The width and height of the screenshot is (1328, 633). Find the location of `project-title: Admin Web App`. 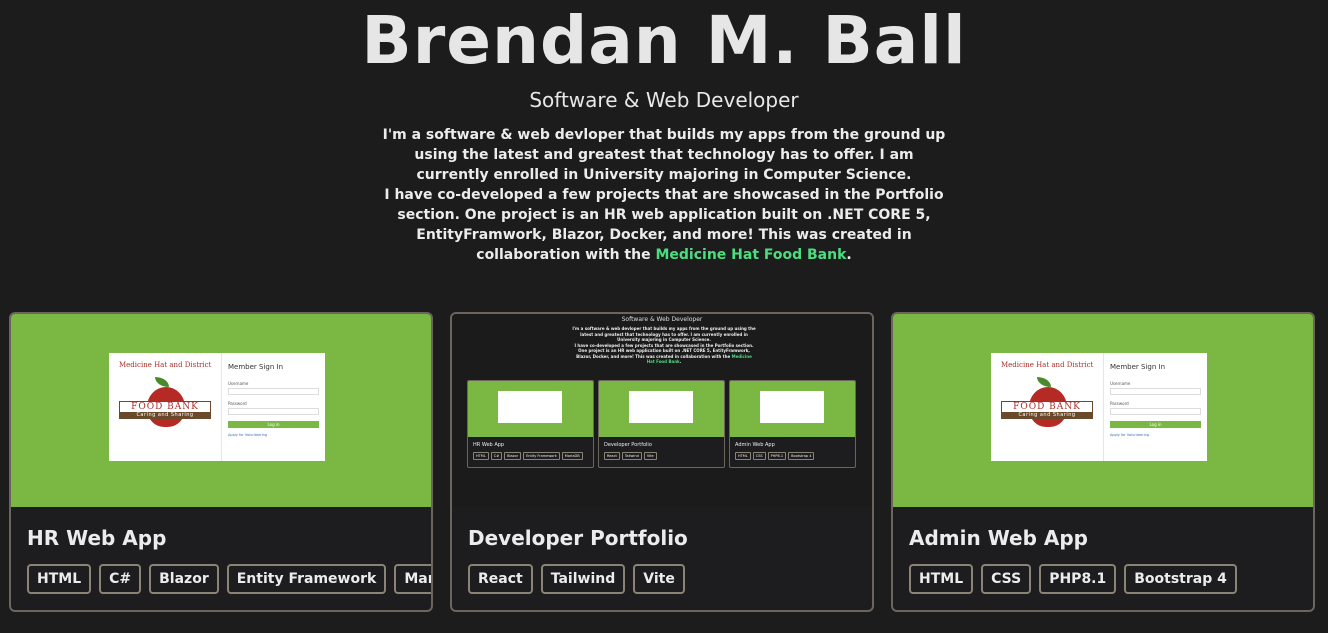

project-title: Admin Web App is located at coordinates (998, 538).